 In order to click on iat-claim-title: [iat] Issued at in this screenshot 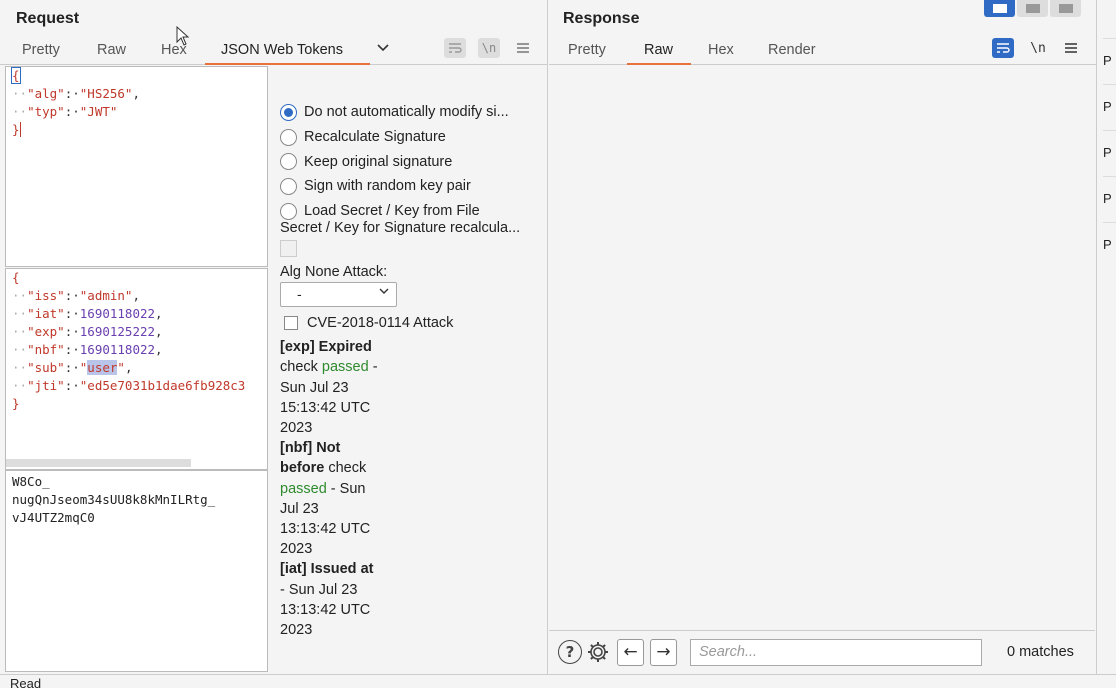, I will do `click(327, 569)`.